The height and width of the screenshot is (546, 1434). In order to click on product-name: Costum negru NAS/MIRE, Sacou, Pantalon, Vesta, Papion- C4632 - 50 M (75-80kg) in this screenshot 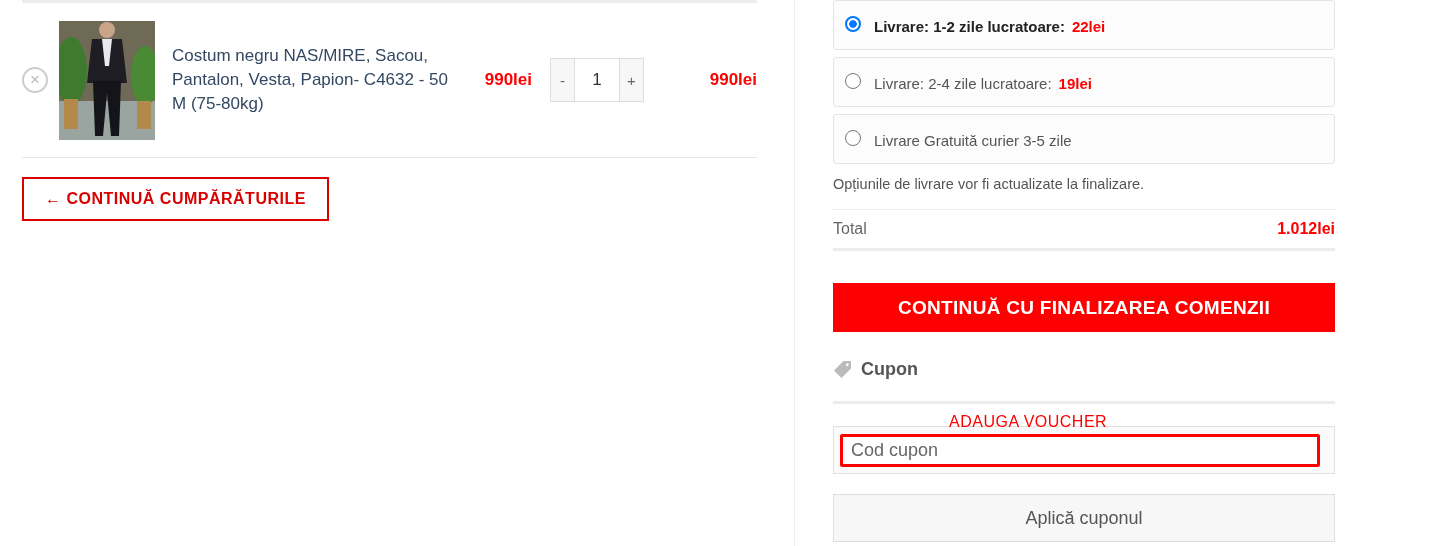, I will do `click(317, 80)`.